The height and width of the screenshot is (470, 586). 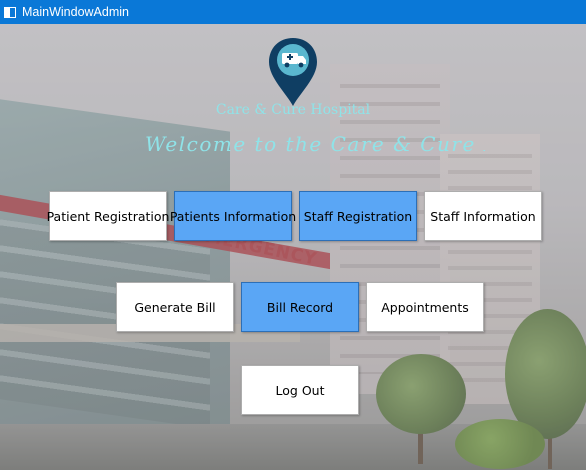 What do you see at coordinates (425, 307) in the screenshot?
I see `appointments-button: Appointments` at bounding box center [425, 307].